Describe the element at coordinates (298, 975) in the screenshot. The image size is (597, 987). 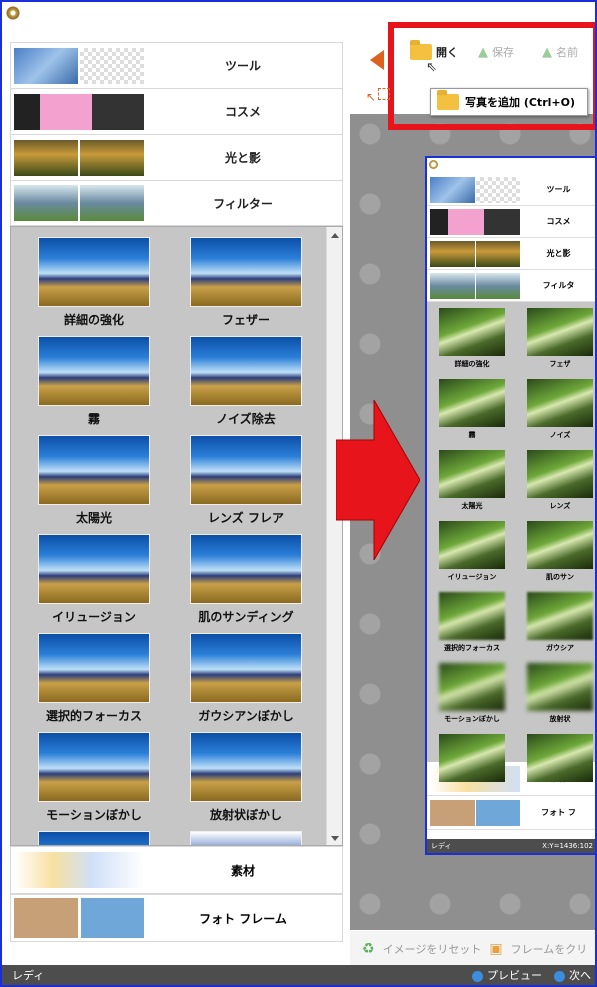
I see `status-bar: レディ プレビュー 次へ` at that location.